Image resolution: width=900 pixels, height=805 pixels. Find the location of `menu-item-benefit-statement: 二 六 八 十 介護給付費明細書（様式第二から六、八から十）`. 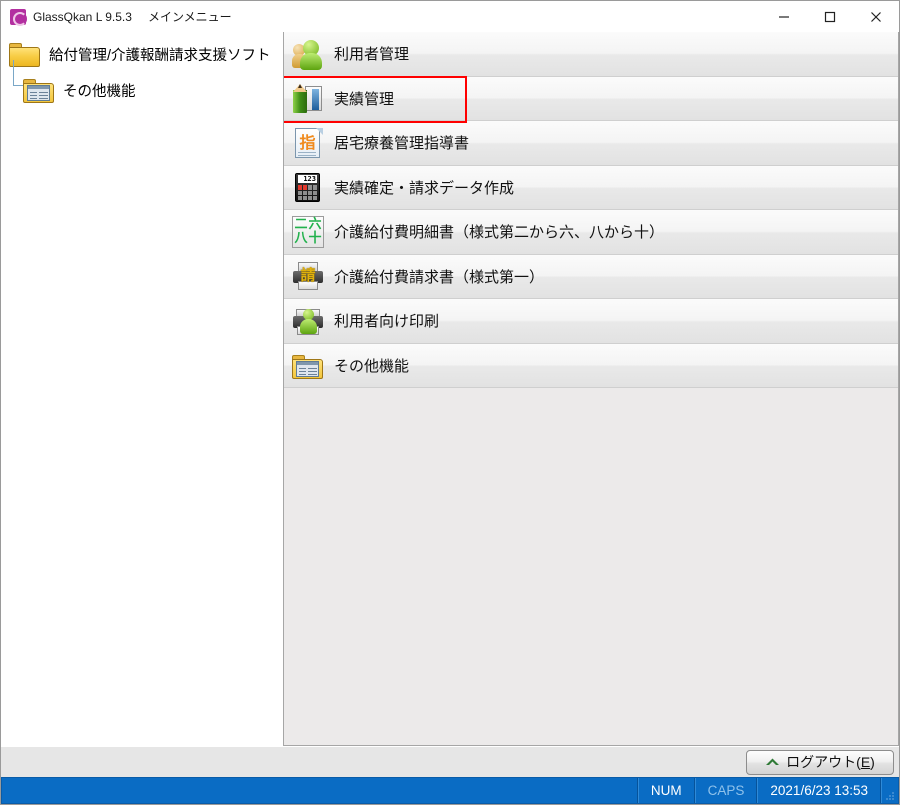

menu-item-benefit-statement: 二 六 八 十 介護給付費明細書（様式第二から六、八から十） is located at coordinates (591, 232).